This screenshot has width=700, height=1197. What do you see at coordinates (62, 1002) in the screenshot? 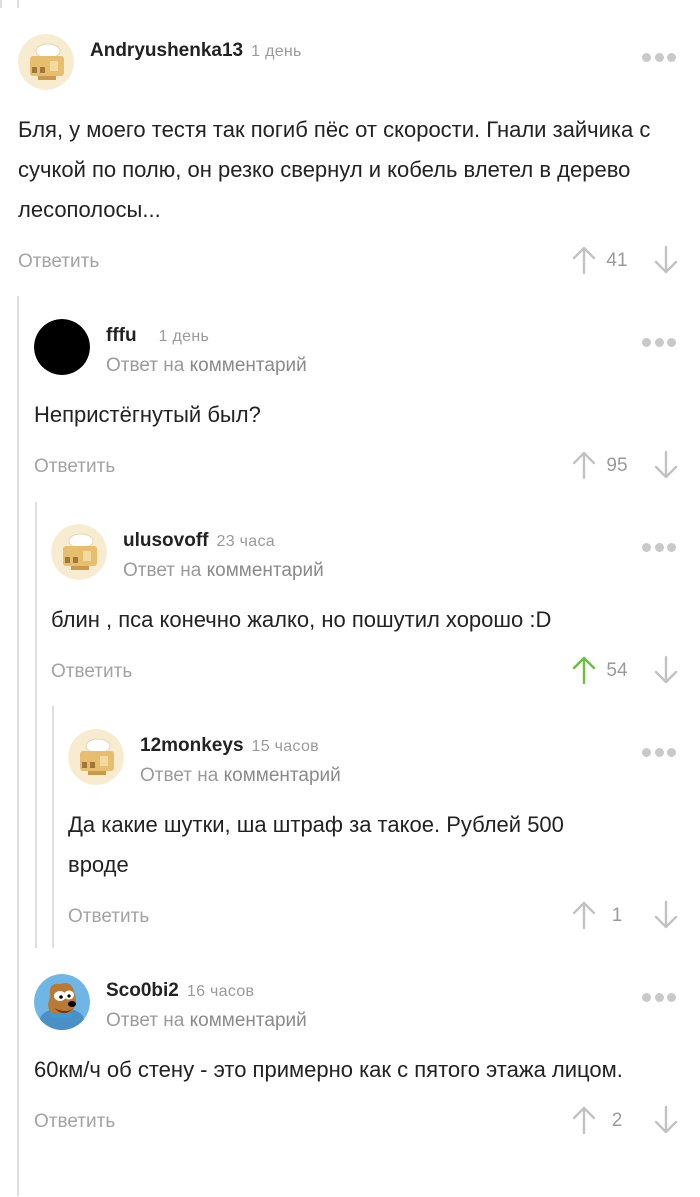
I see `scooby-doo-avatar-icon` at bounding box center [62, 1002].